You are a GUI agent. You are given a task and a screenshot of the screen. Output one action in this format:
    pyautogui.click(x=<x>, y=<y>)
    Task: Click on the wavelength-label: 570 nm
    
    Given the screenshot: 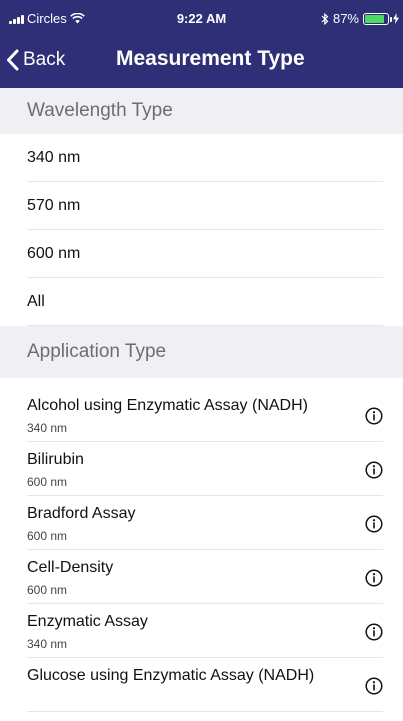 What is the action you would take?
    pyautogui.click(x=54, y=205)
    